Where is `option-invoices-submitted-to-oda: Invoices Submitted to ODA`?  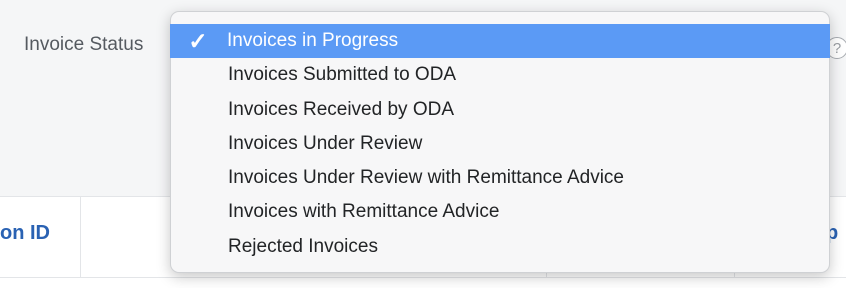
option-invoices-submitted-to-oda: Invoices Submitted to ODA is located at coordinates (500, 75).